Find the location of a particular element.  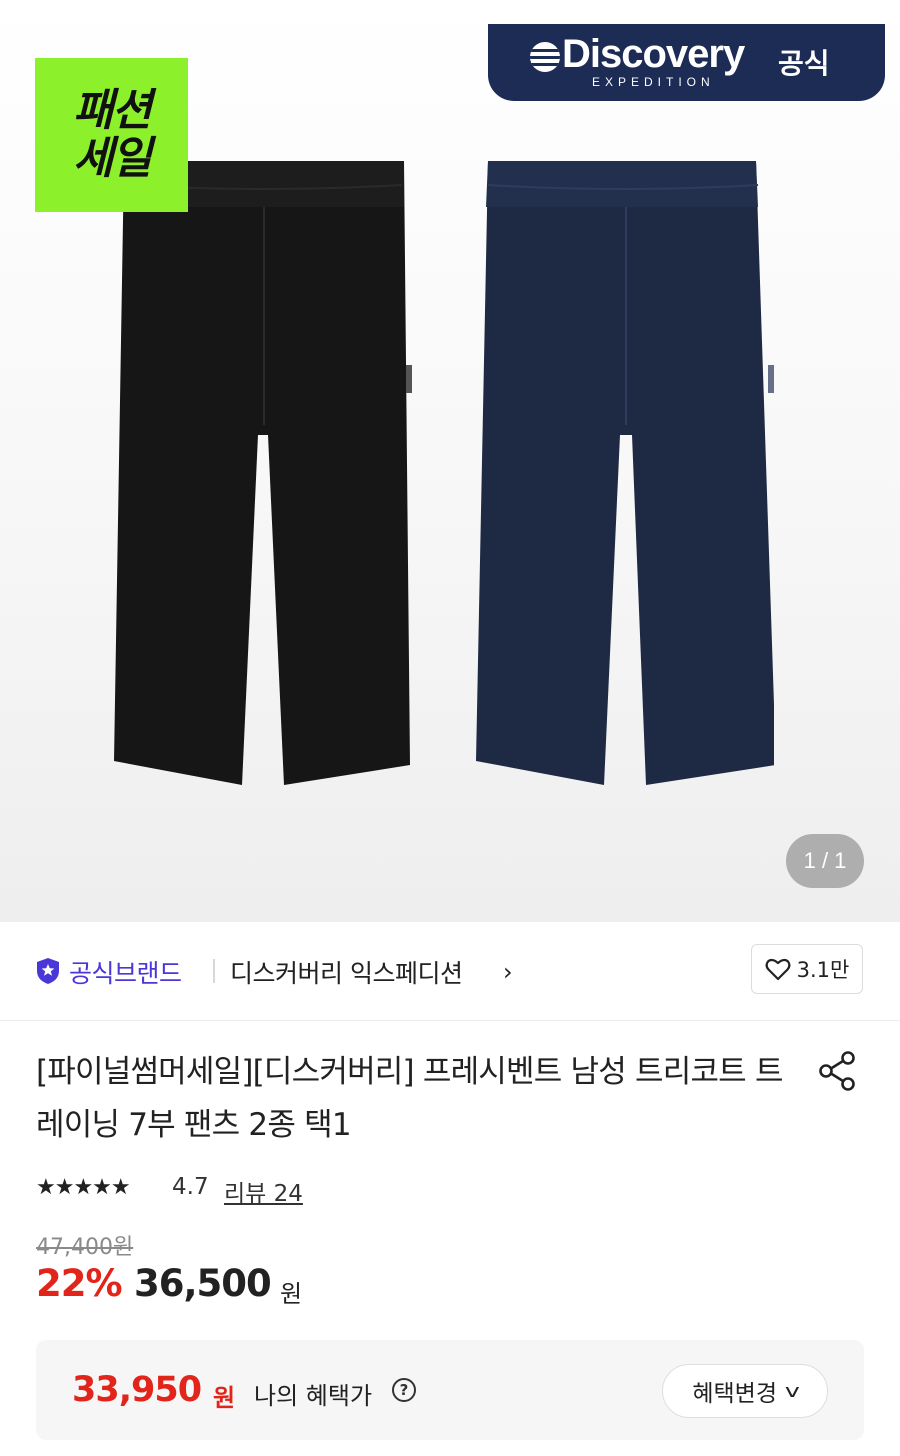

chevron-right-icon: › is located at coordinates (508, 972).